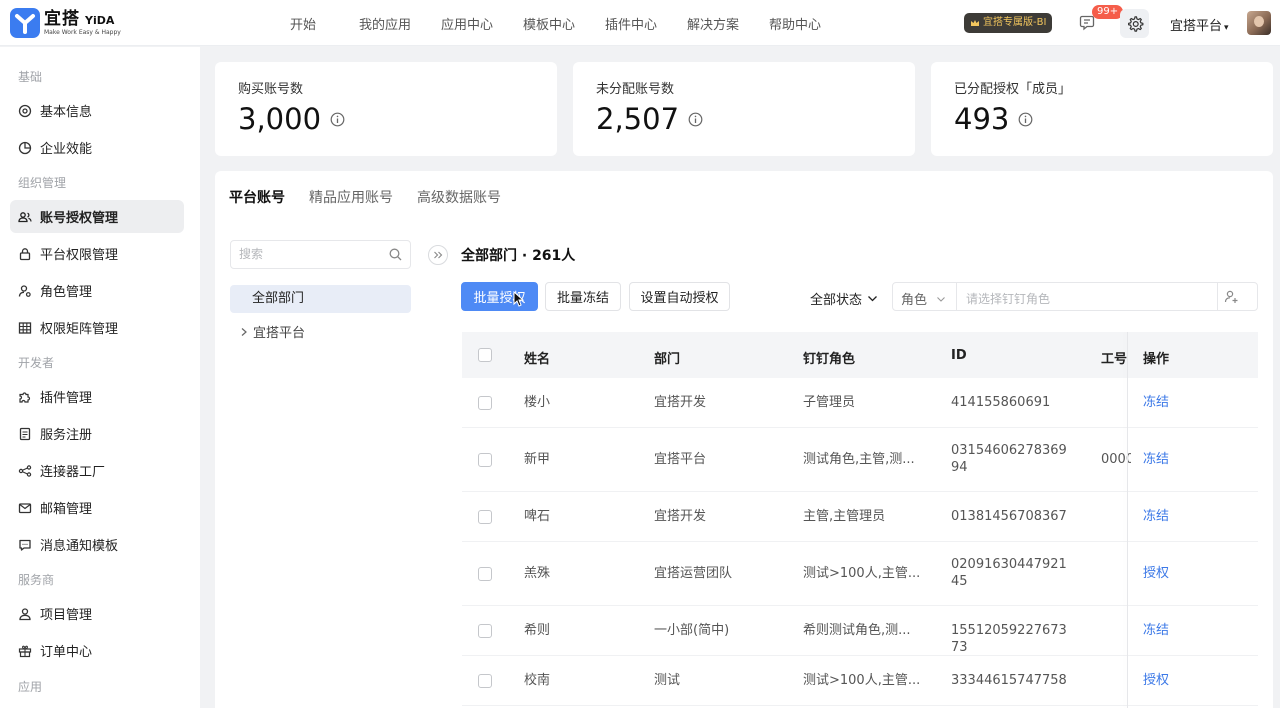 The height and width of the screenshot is (708, 1280). What do you see at coordinates (351, 197) in the screenshot?
I see `tab-premium-app-account: 精品应用账号` at bounding box center [351, 197].